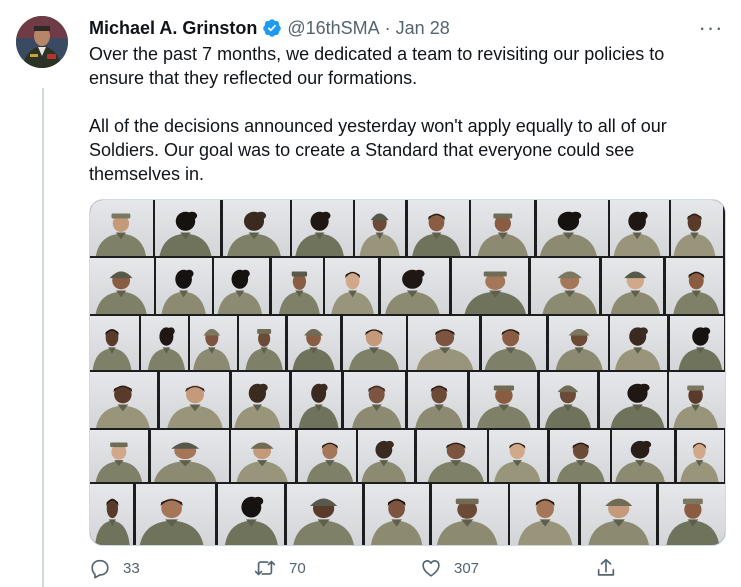  What do you see at coordinates (131, 568) in the screenshot?
I see `reply-count: 33` at bounding box center [131, 568].